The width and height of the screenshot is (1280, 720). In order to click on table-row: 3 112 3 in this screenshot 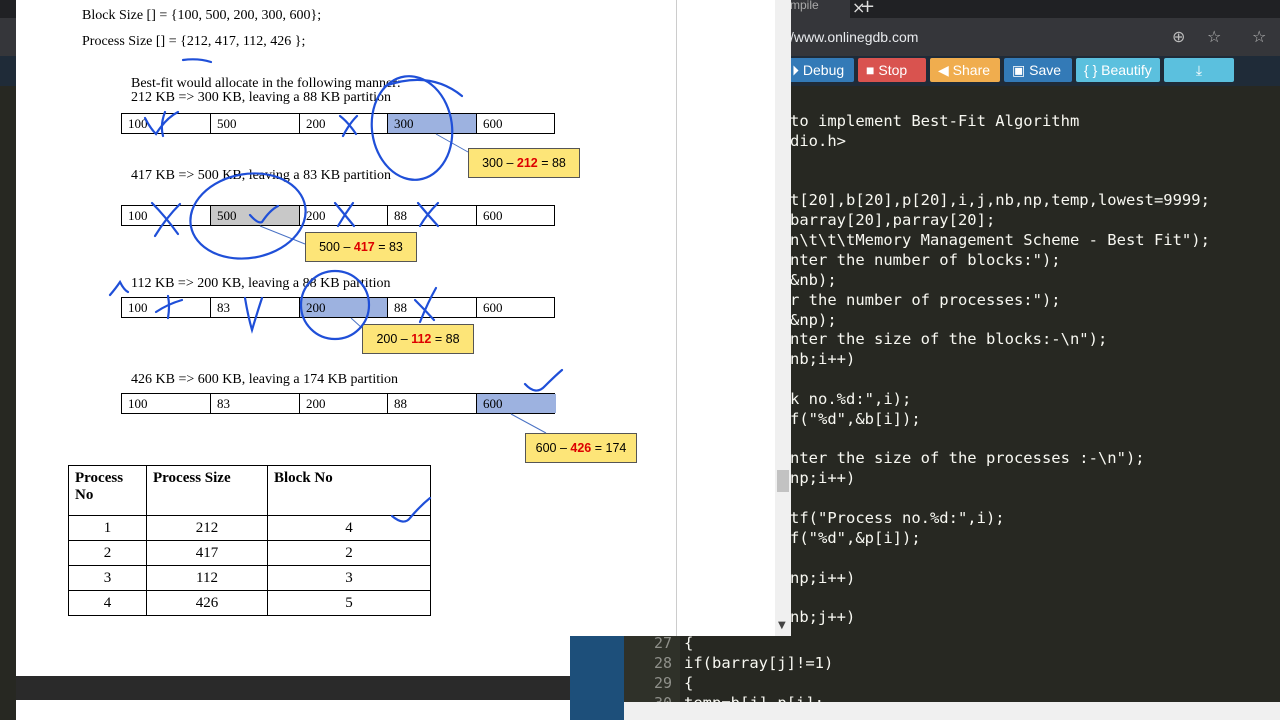, I will do `click(249, 578)`.